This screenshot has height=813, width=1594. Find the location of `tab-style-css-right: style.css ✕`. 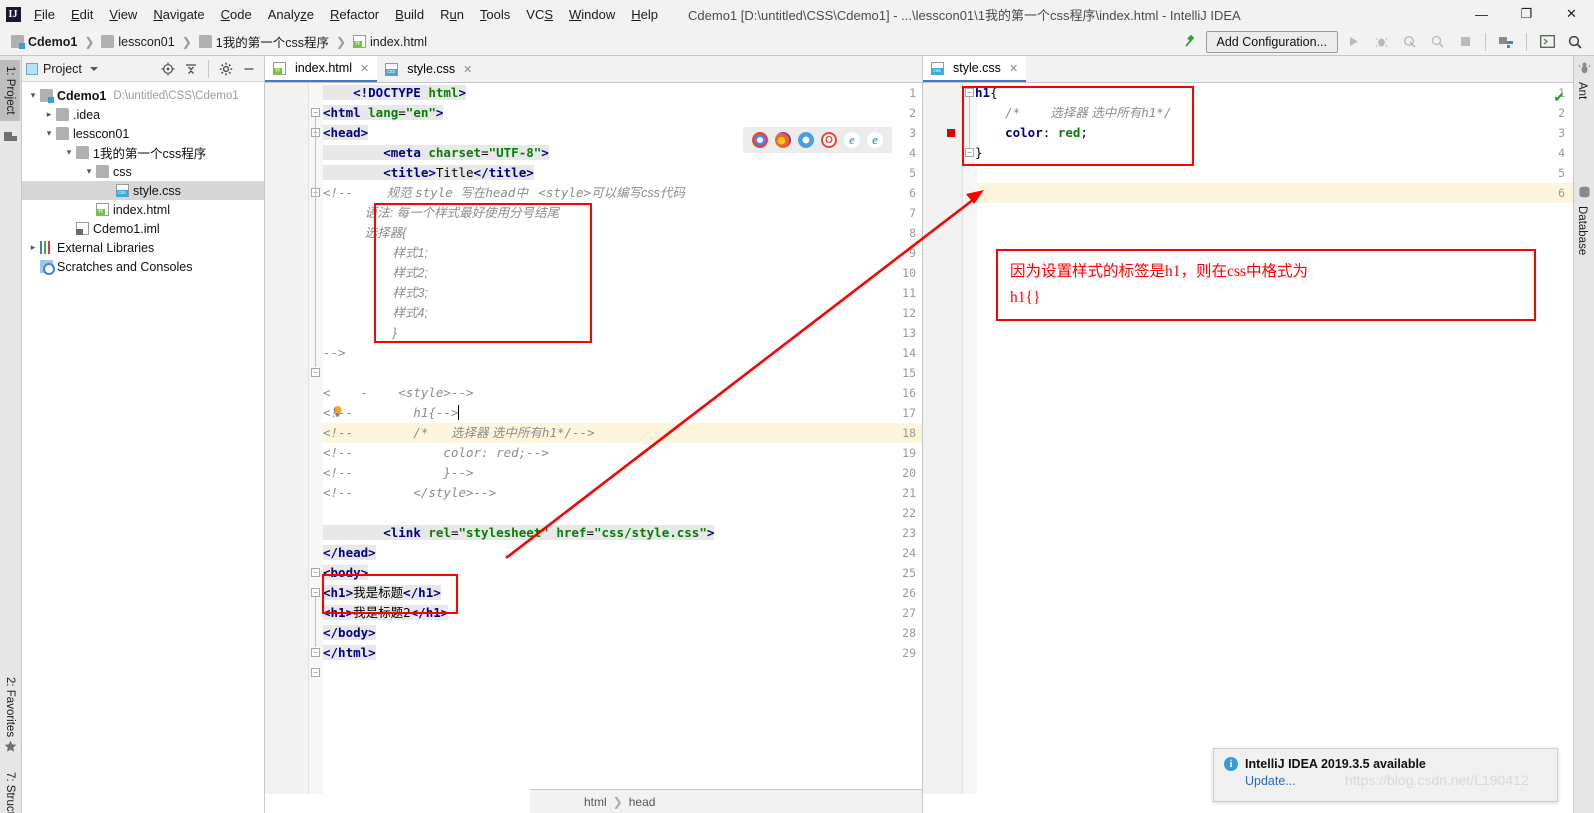

tab-style-css-right: style.css ✕ is located at coordinates (975, 69).